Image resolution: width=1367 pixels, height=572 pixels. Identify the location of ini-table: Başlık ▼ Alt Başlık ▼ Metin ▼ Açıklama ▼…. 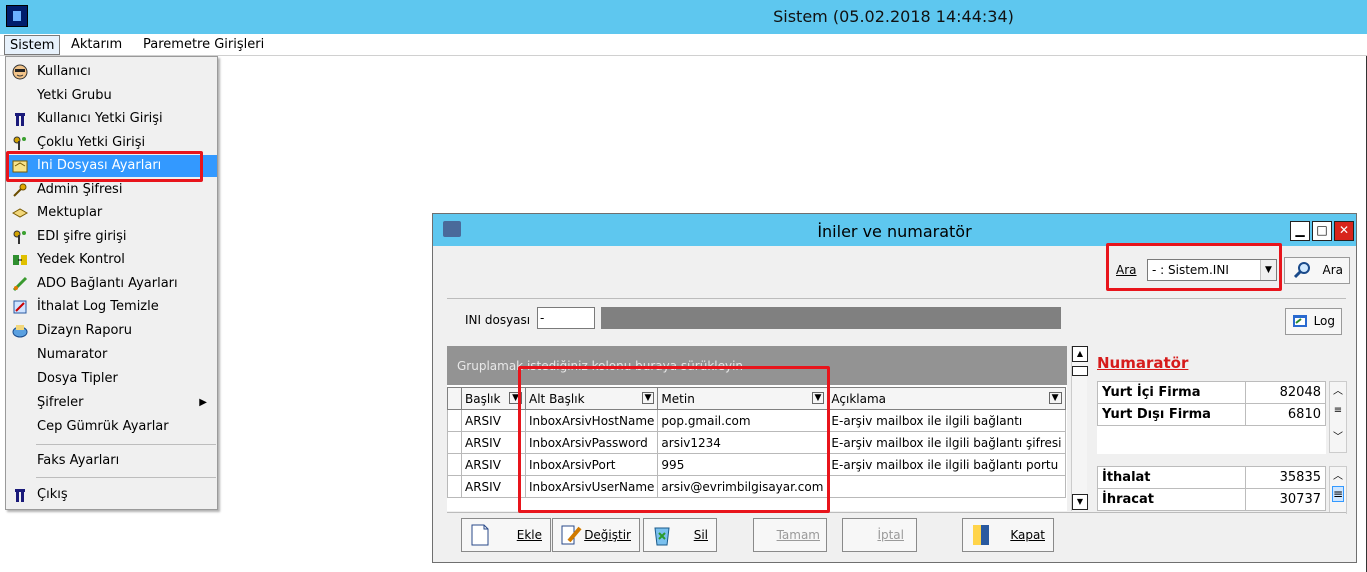
(756, 442).